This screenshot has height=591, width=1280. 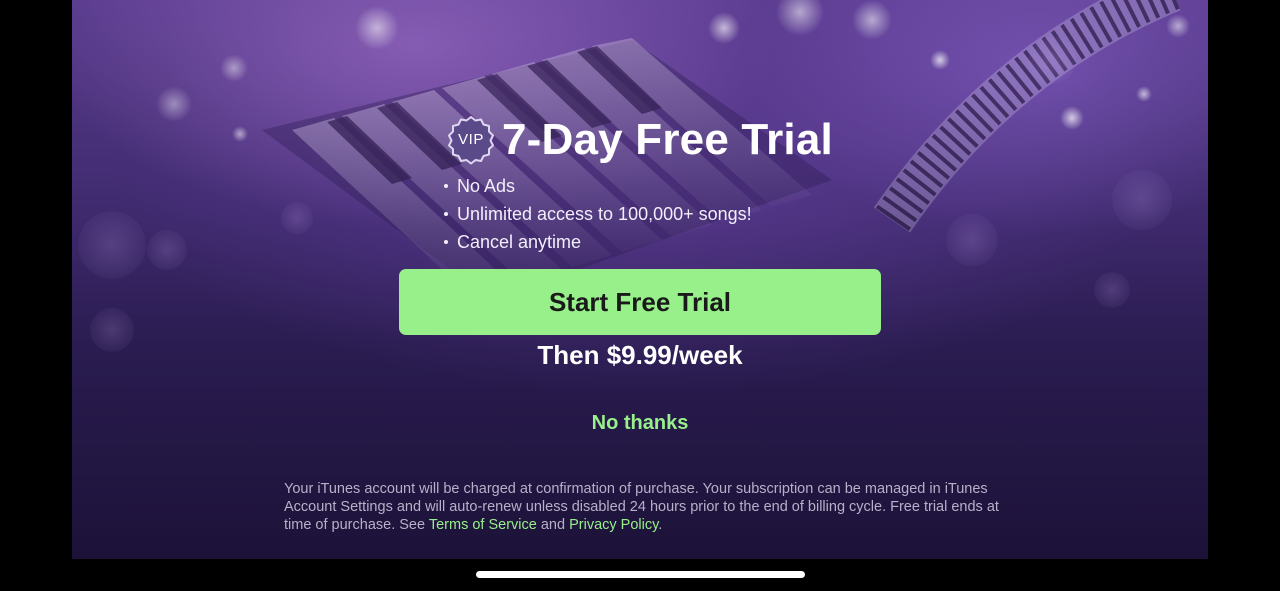 I want to click on feature-text: No Ads, so click(x=486, y=186).